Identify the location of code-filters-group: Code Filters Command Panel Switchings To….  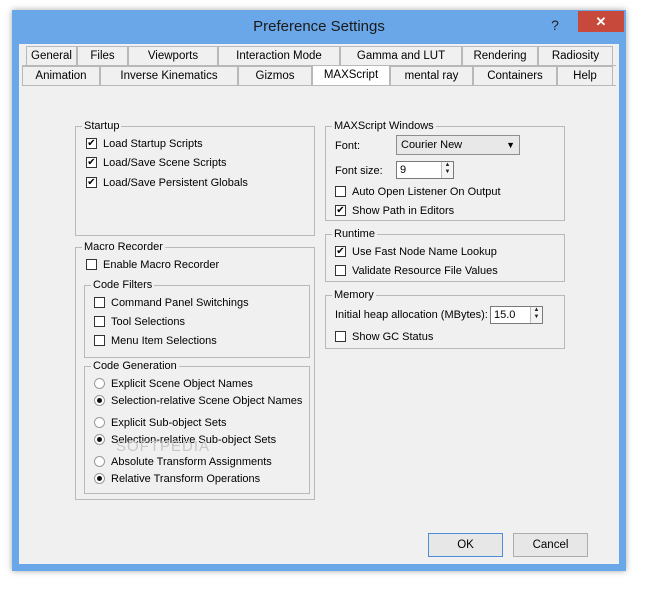
(197, 318).